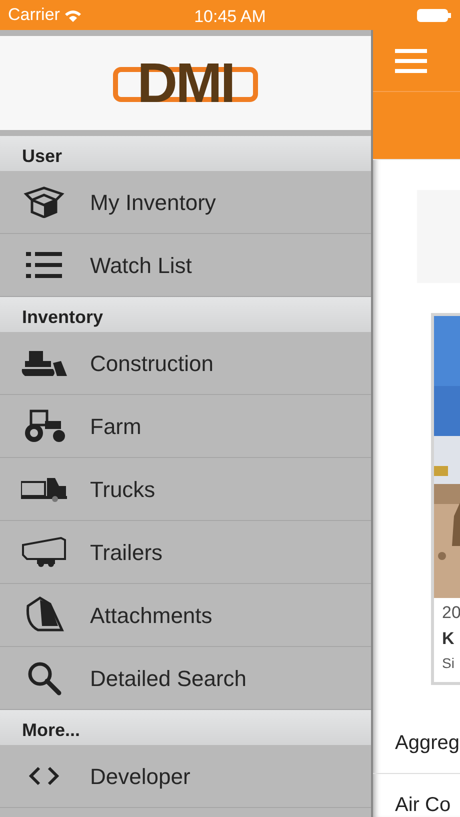 This screenshot has width=460, height=817. I want to click on code-icon, so click(44, 776).